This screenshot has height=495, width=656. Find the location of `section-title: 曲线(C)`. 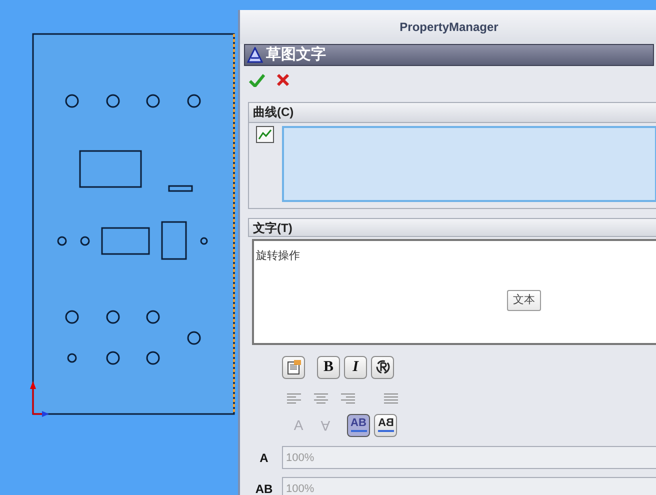

section-title: 曲线(C) is located at coordinates (452, 112).